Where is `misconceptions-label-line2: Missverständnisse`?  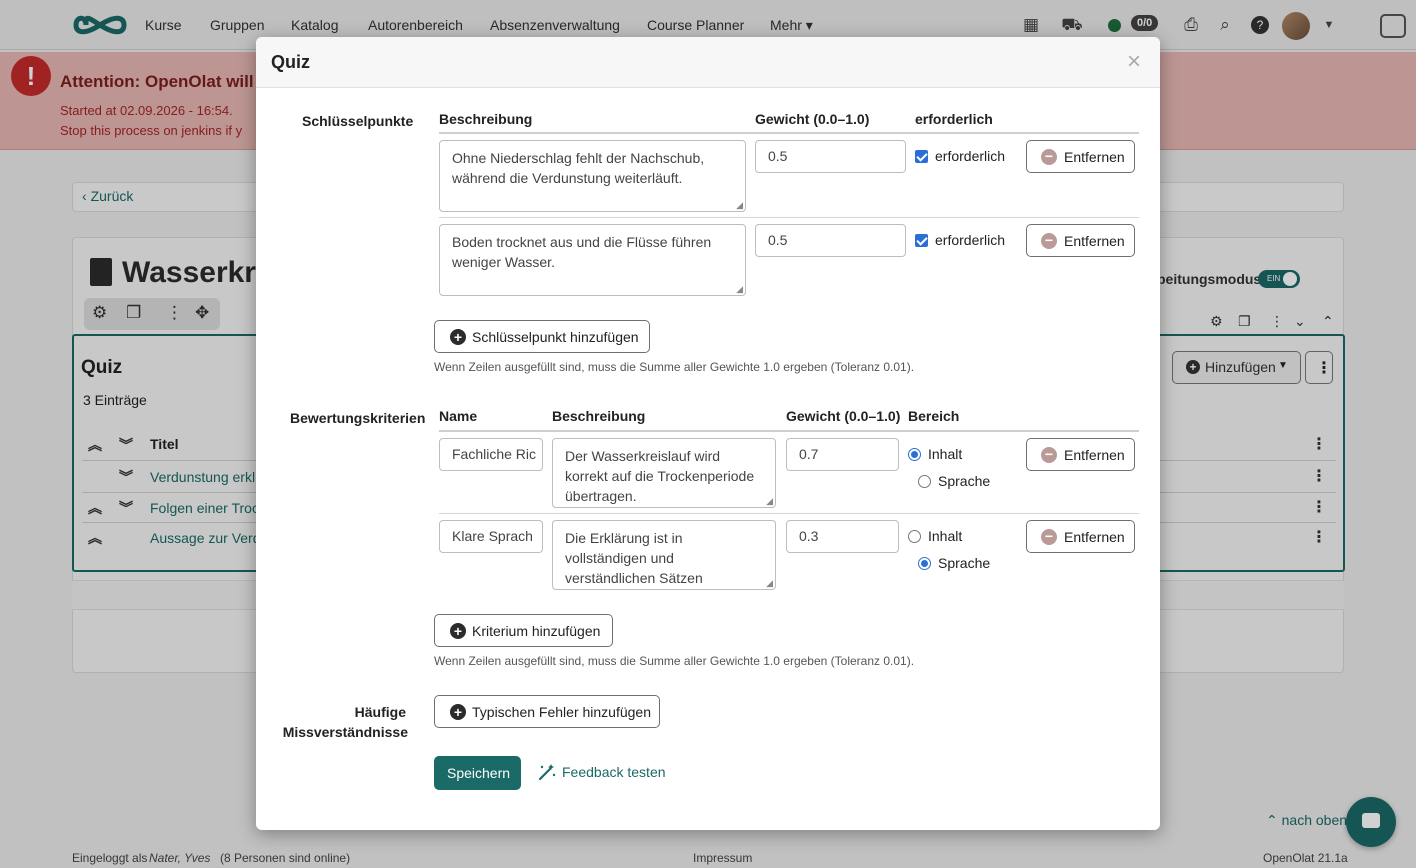 misconceptions-label-line2: Missverständnisse is located at coordinates (345, 732).